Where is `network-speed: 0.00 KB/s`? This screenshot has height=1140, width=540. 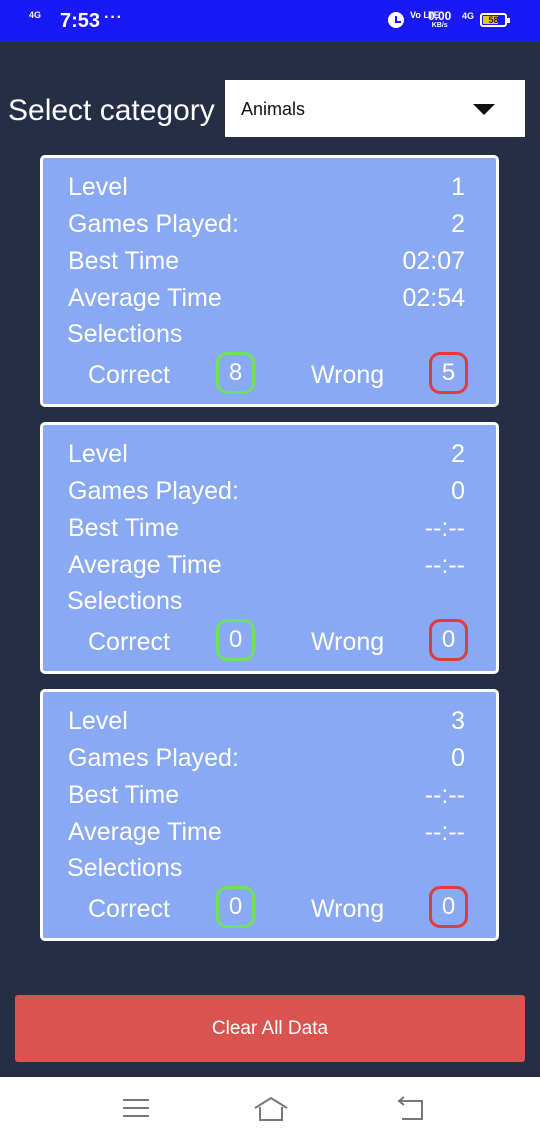 network-speed: 0.00 KB/s is located at coordinates (439, 20).